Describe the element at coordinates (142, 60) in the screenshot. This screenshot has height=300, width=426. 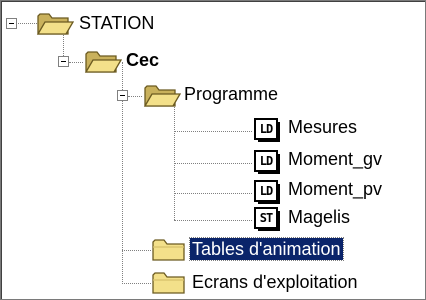
I see `tree-item-cec: Cec` at that location.